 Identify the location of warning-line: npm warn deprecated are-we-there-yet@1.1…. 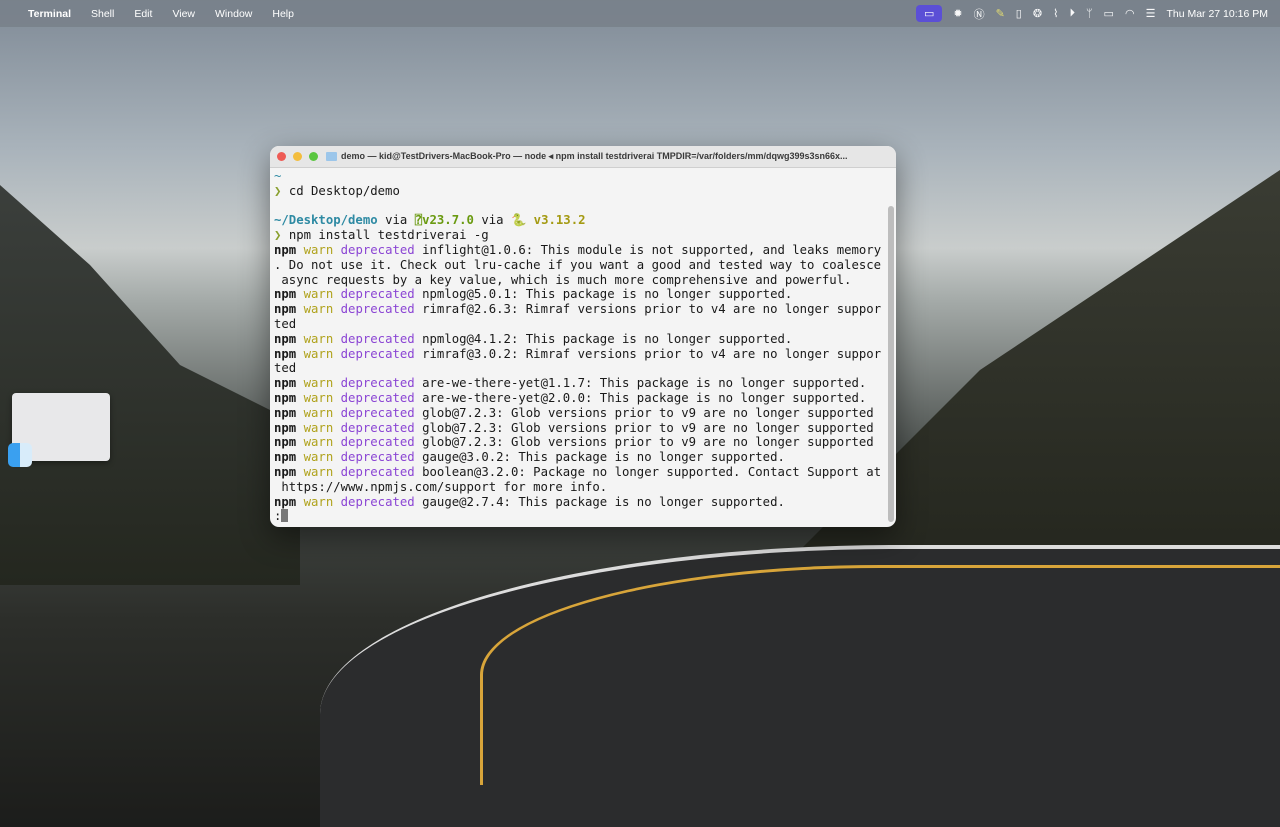
(570, 383).